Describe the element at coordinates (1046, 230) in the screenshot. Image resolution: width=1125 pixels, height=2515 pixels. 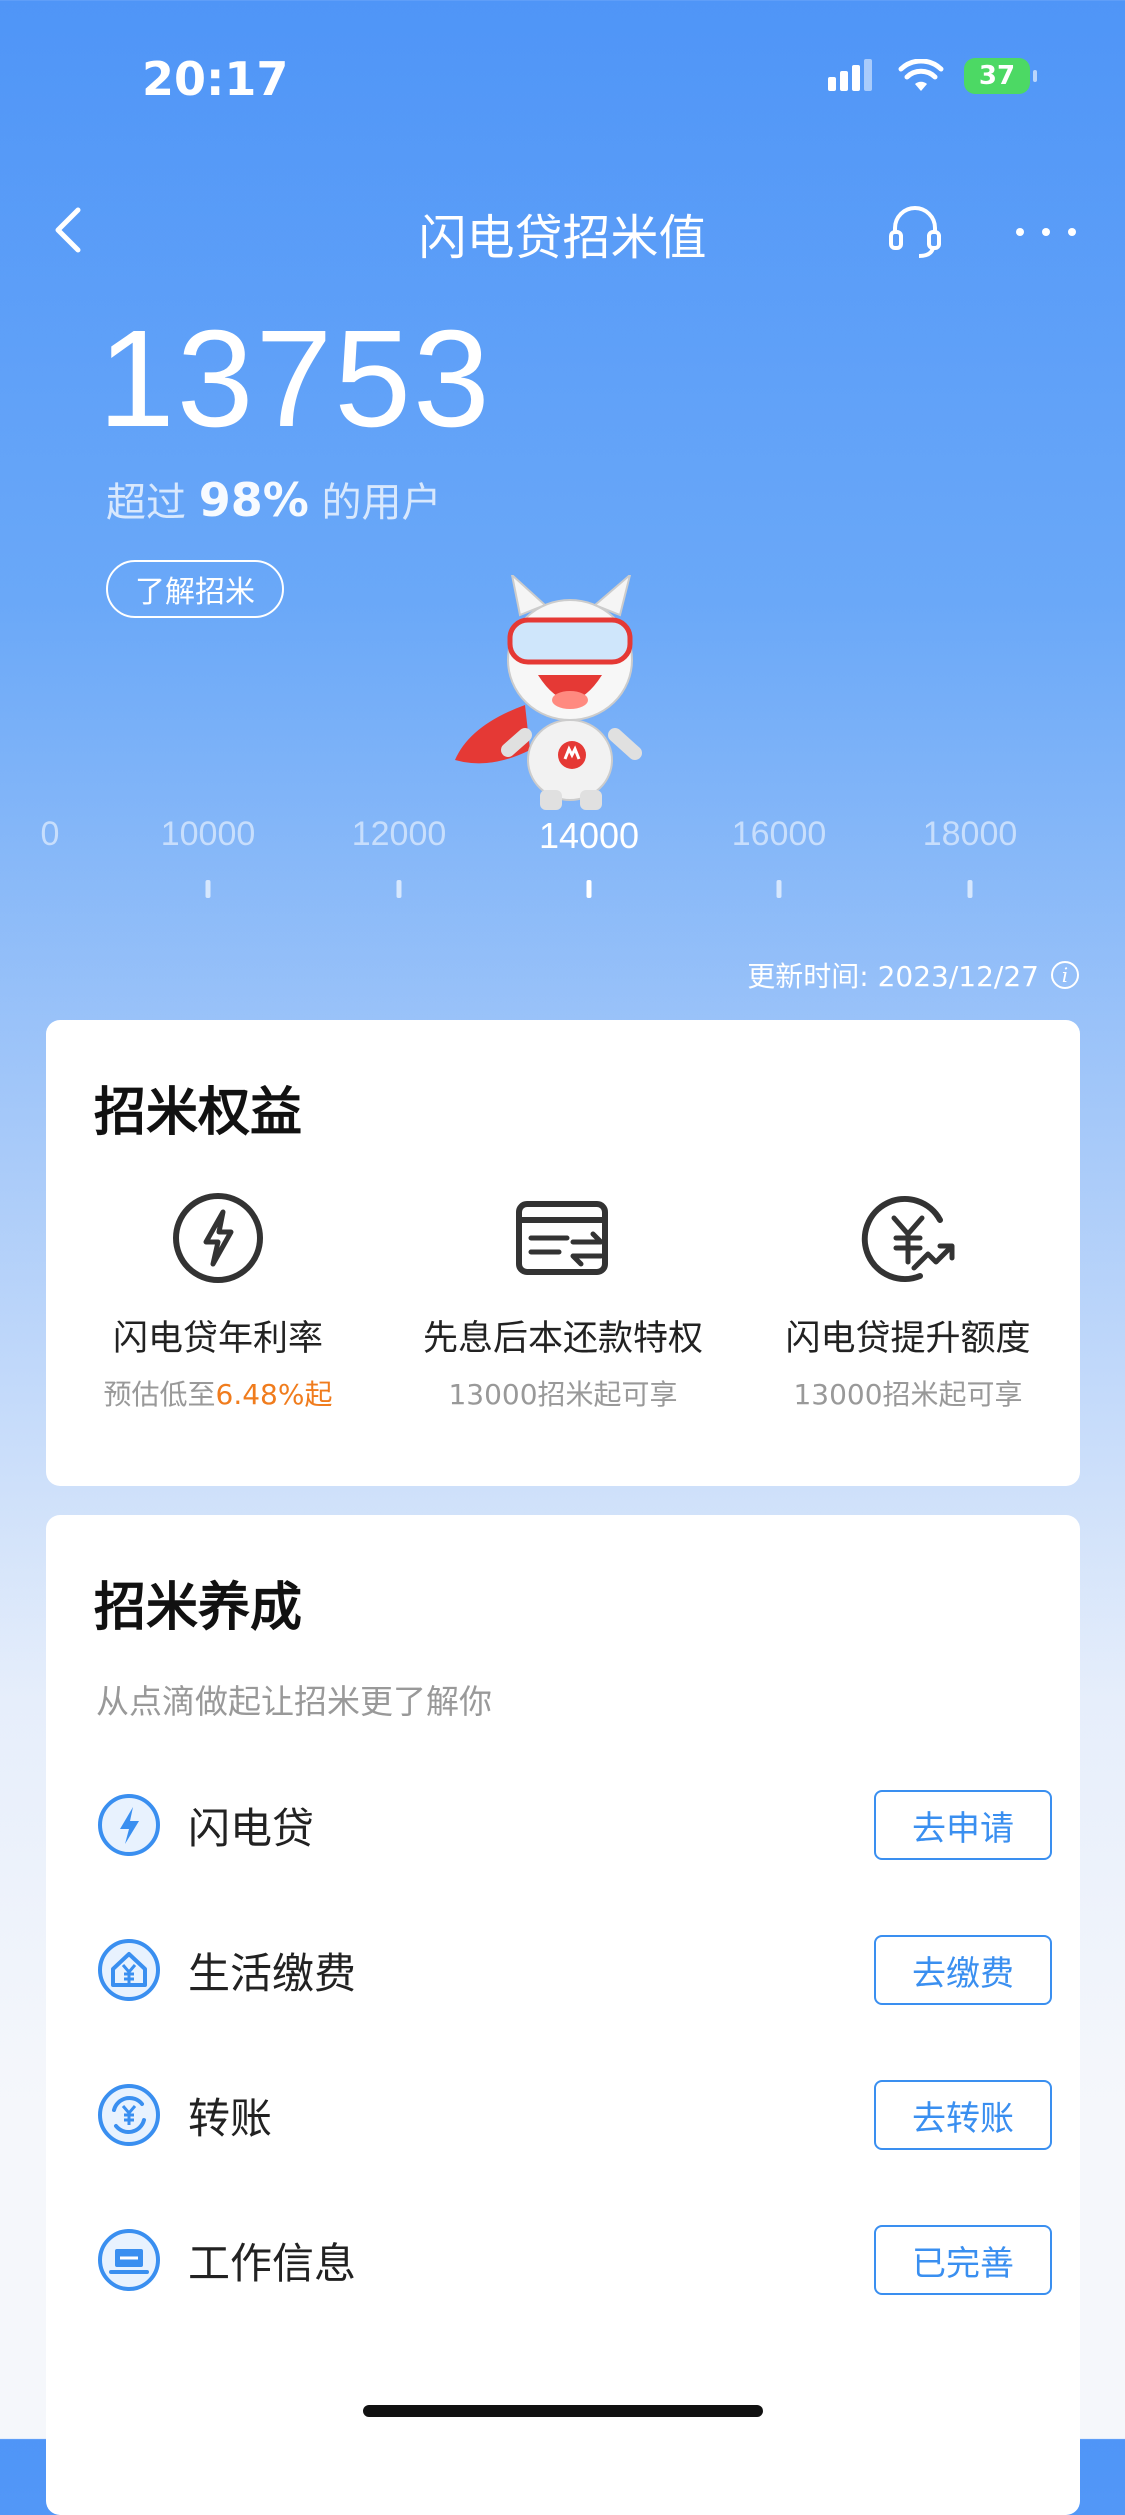
I see `more-dots-icon` at that location.